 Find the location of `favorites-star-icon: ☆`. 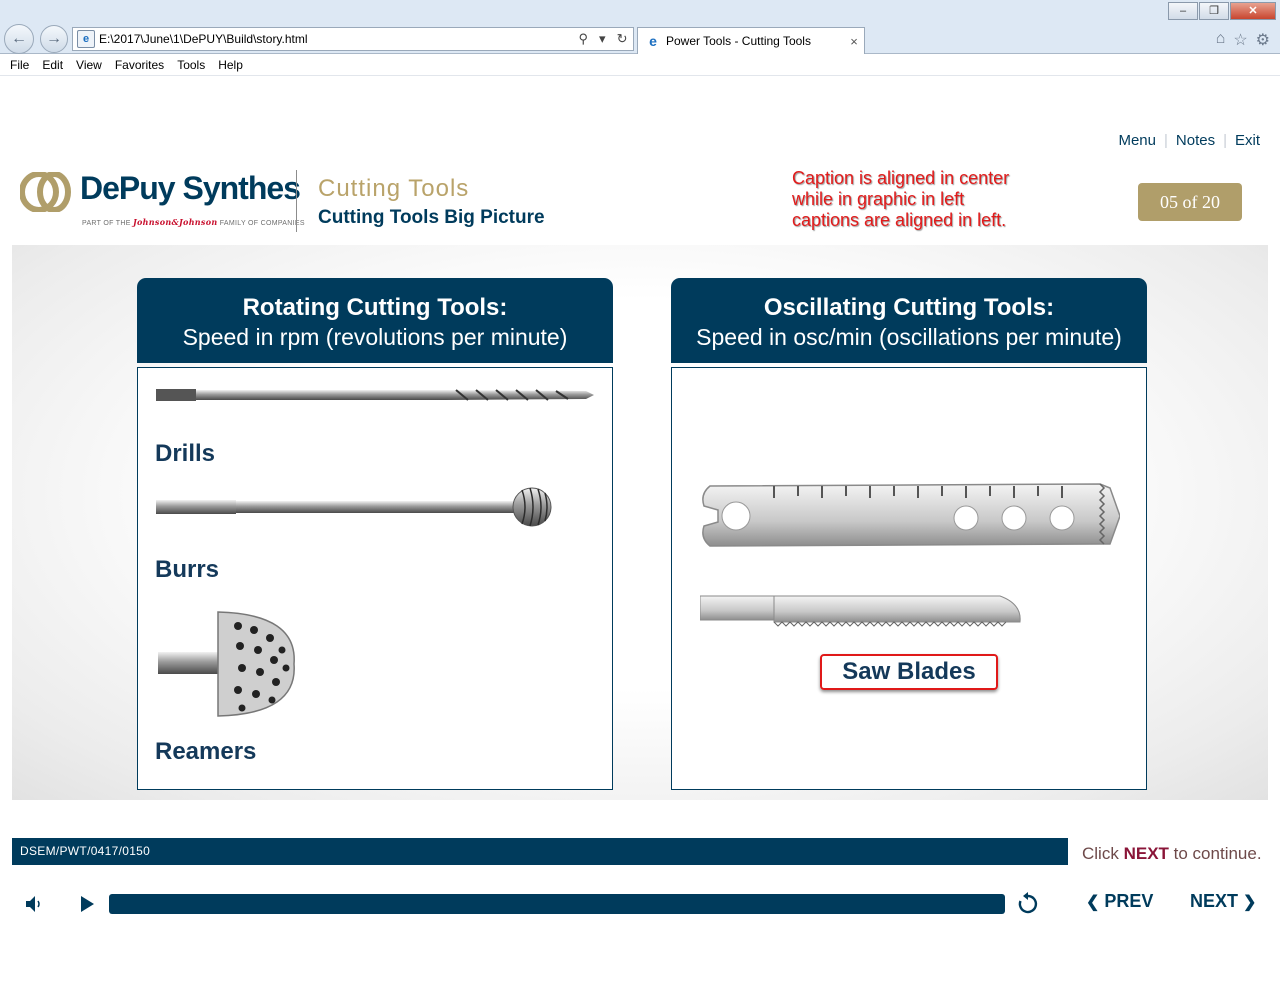

favorites-star-icon: ☆ is located at coordinates (1240, 40).